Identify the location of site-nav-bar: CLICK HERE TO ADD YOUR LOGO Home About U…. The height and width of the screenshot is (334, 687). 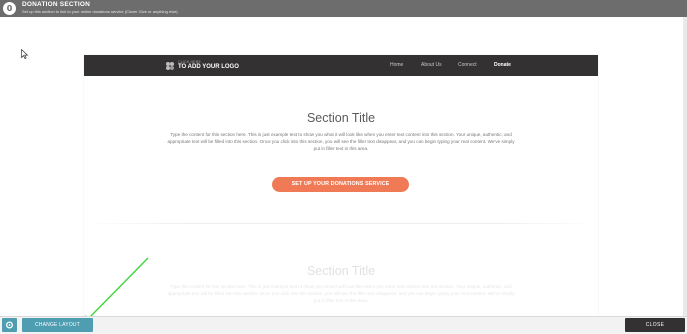
(341, 65).